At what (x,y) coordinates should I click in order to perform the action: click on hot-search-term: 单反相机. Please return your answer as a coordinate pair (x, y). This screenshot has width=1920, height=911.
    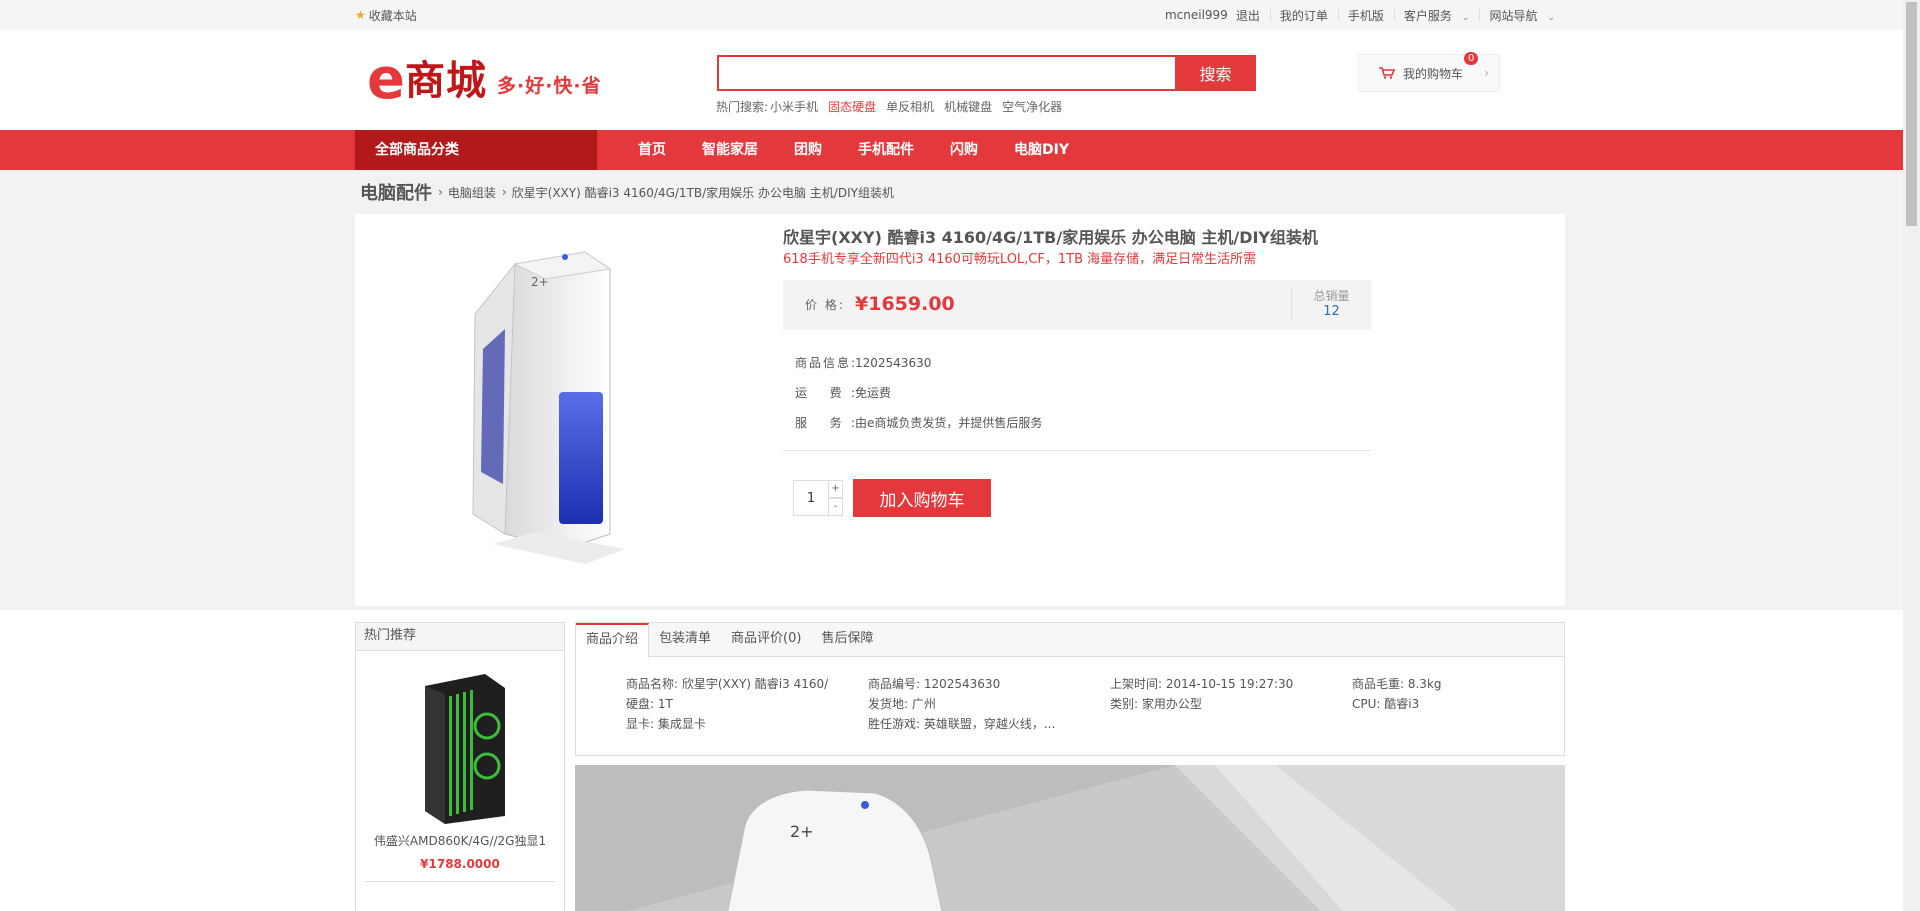
    Looking at the image, I should click on (910, 106).